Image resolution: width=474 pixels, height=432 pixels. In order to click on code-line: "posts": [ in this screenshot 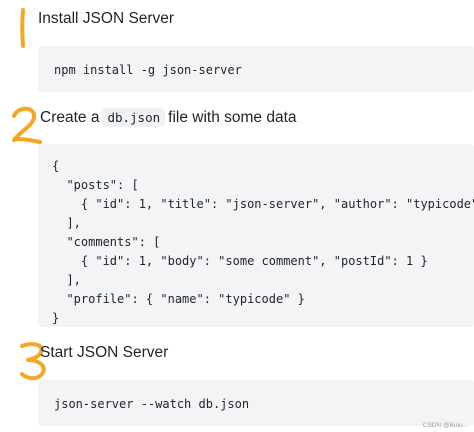, I will do `click(95, 185)`.